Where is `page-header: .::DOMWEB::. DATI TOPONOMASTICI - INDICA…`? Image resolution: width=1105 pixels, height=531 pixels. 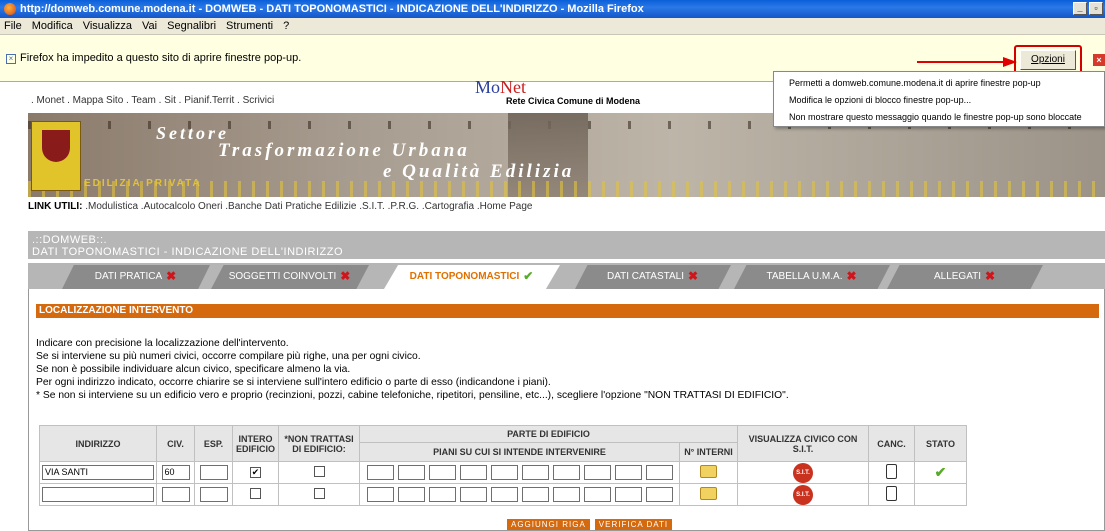 page-header: .::DOMWEB::. DATI TOPONOMASTICI - INDICA… is located at coordinates (566, 245).